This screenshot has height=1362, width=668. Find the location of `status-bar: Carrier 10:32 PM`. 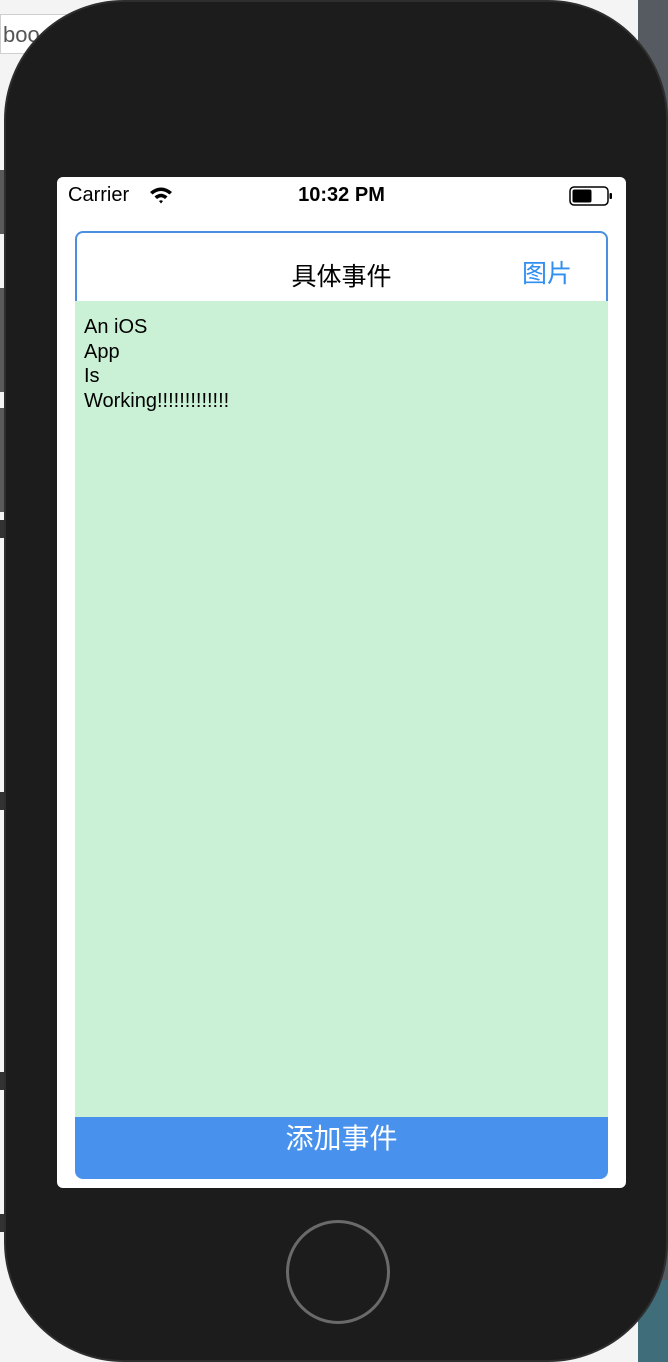

status-bar: Carrier 10:32 PM is located at coordinates (341, 196).